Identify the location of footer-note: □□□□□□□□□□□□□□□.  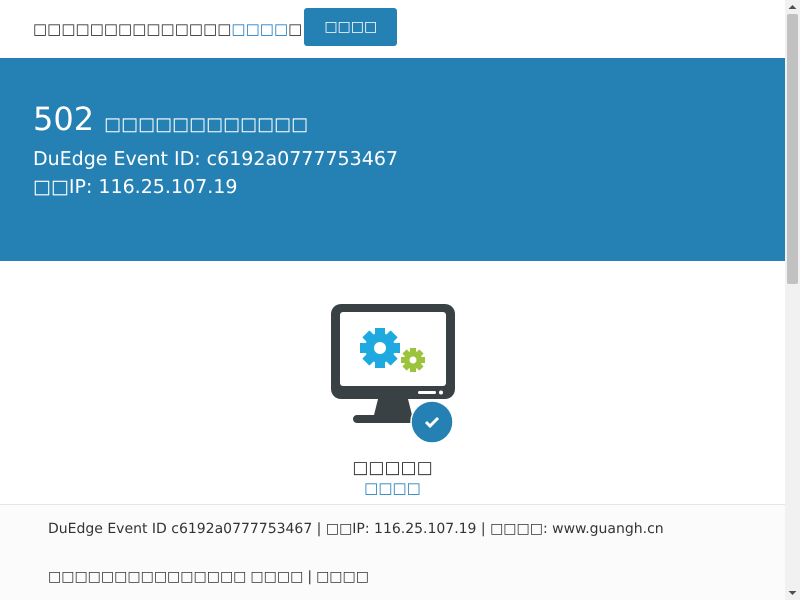
(147, 577).